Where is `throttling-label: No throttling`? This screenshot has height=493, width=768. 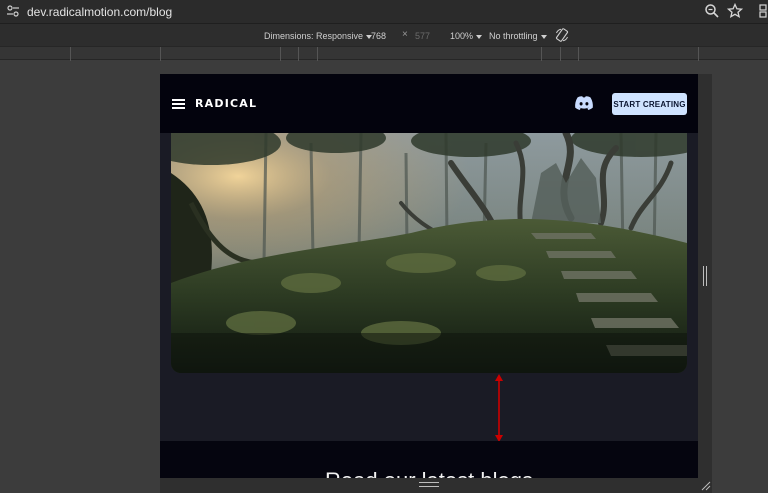
throttling-label: No throttling is located at coordinates (513, 36).